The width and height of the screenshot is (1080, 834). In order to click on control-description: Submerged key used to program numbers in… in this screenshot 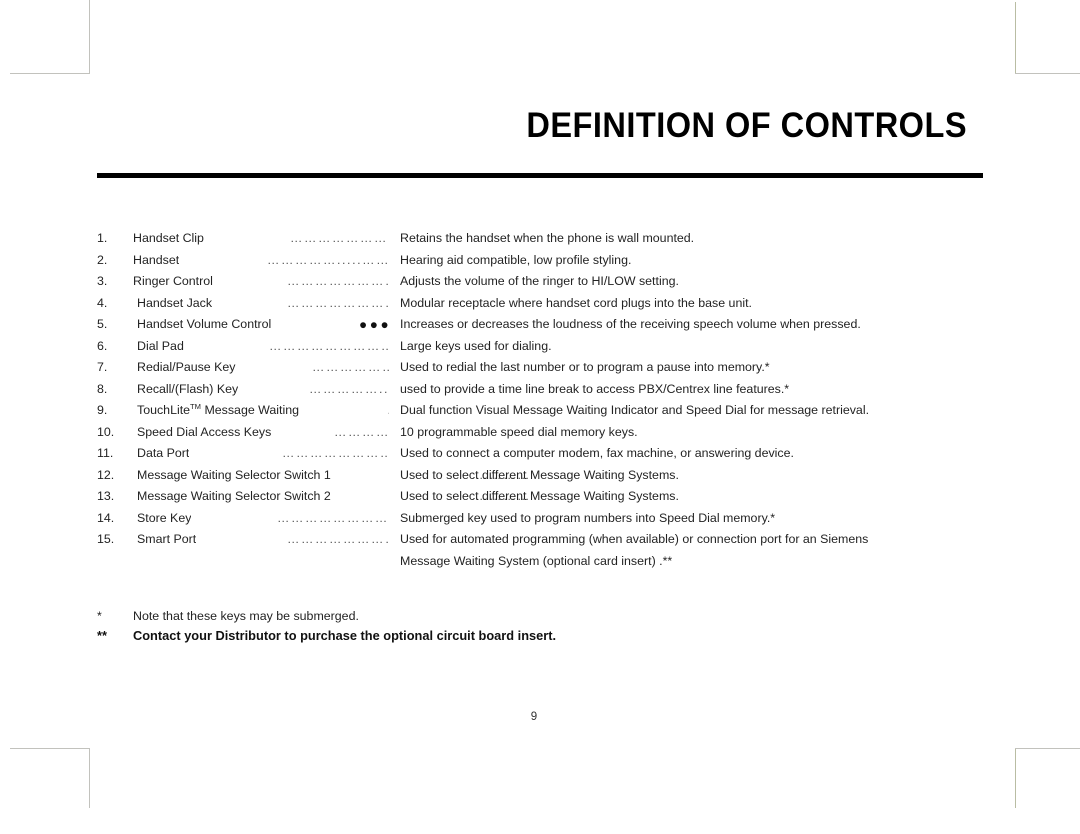, I will do `click(588, 517)`.